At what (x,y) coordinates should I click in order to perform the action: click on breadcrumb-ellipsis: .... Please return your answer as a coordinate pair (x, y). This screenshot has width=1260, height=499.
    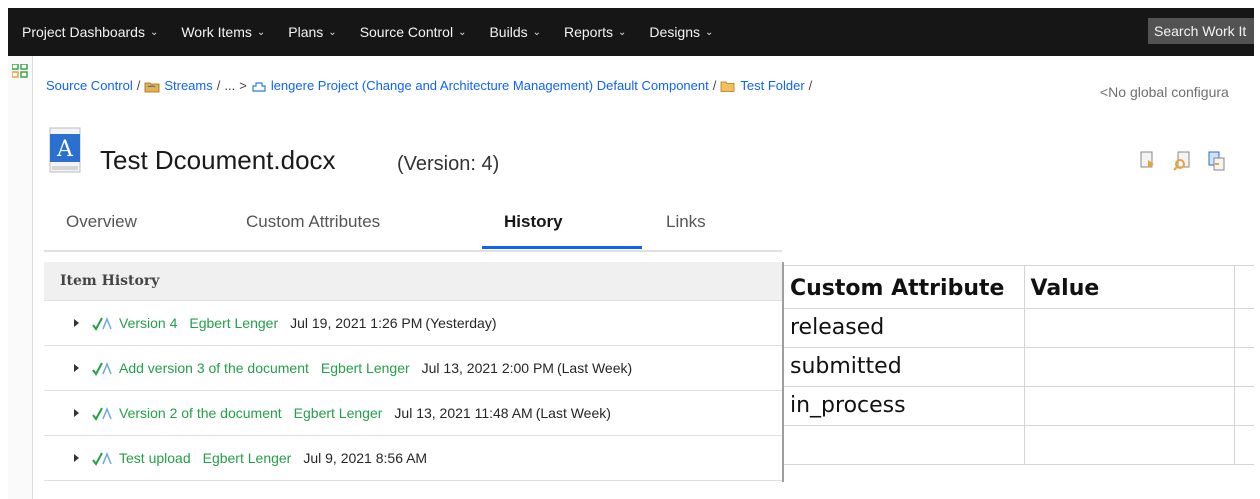
    Looking at the image, I should click on (229, 85).